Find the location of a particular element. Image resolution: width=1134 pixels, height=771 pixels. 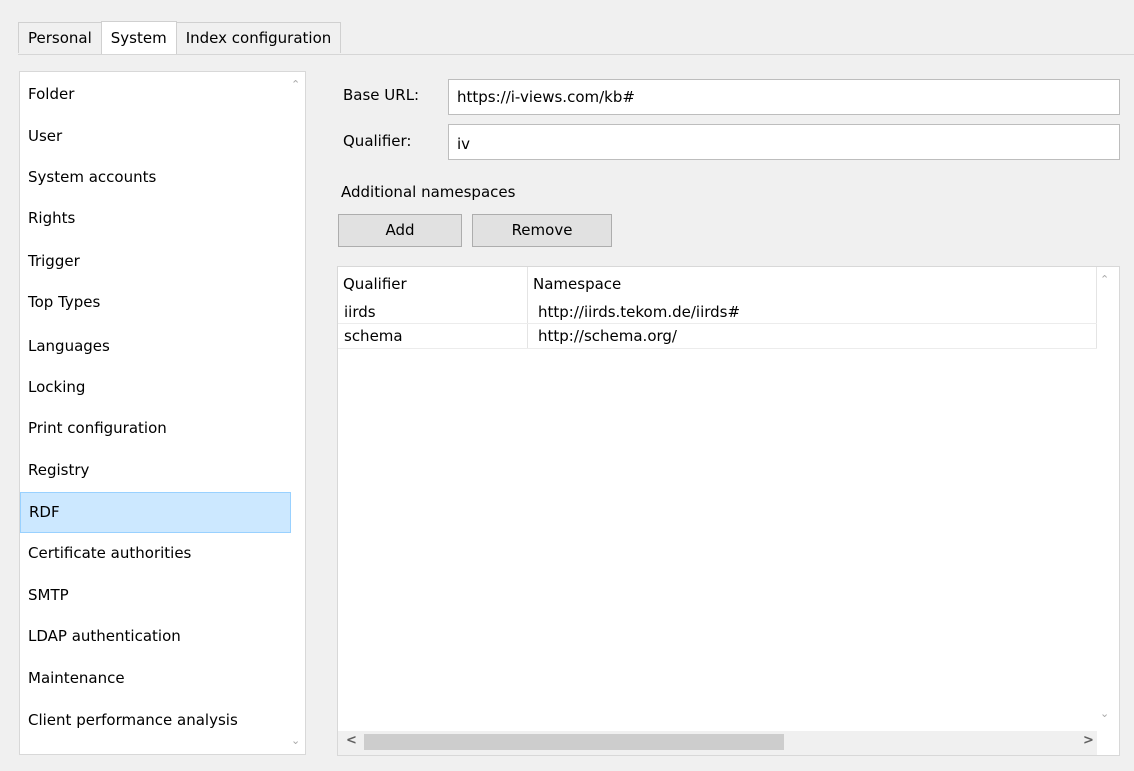

column-edge is located at coordinates (1096, 308).